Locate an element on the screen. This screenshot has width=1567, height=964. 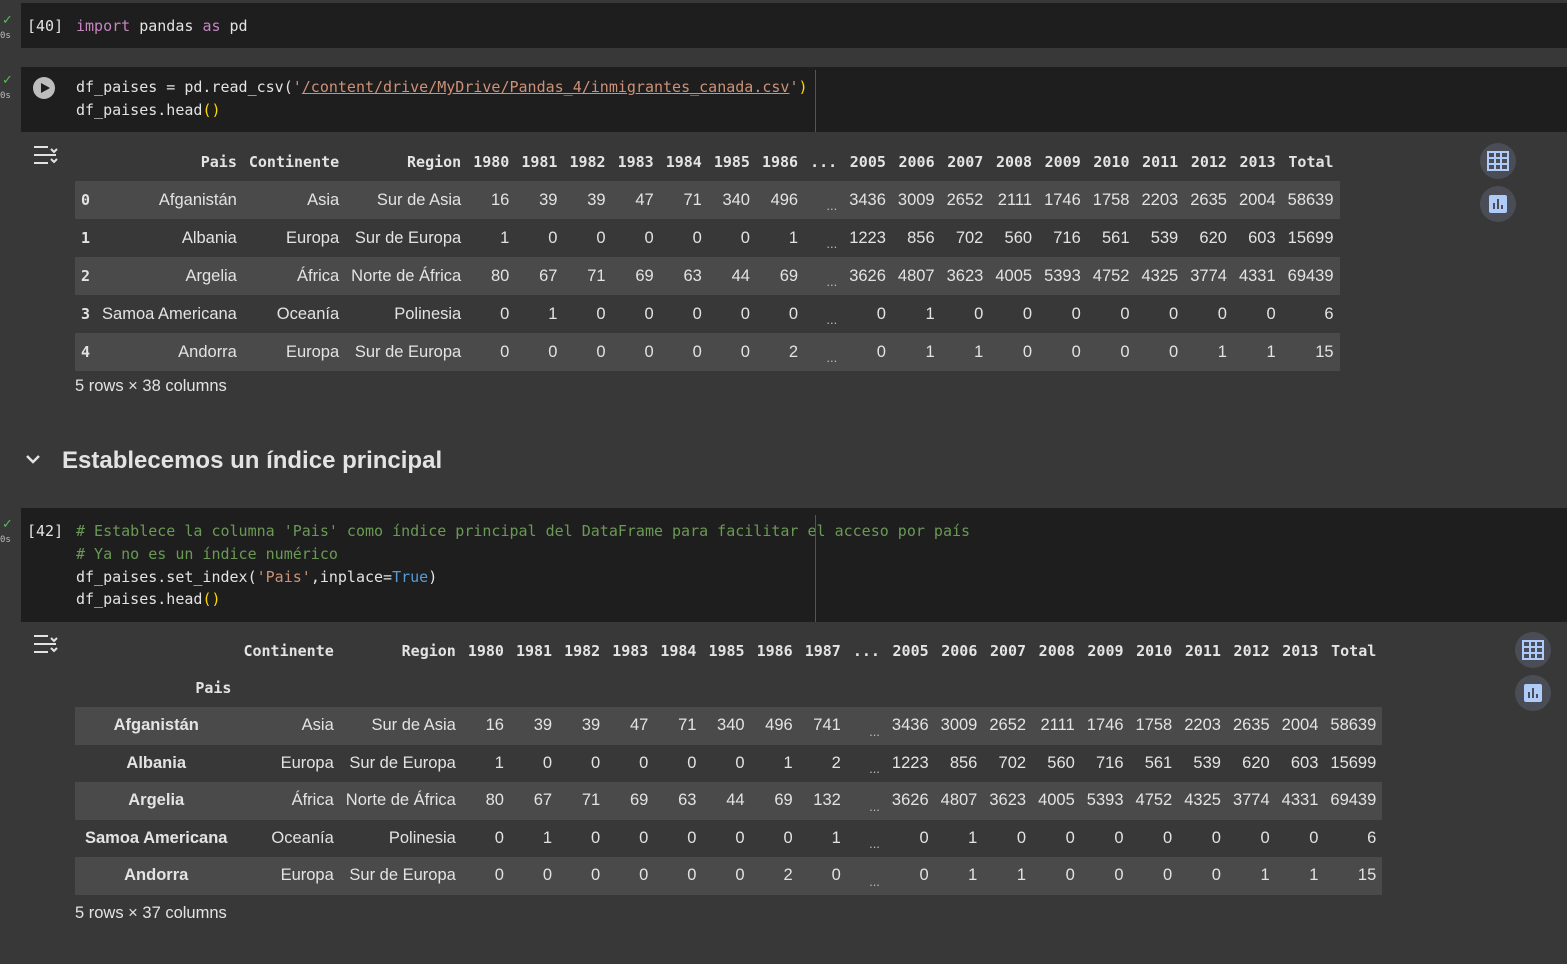
code-line: df_paises.set_index('Pais',inplace=True) is located at coordinates (256, 577).